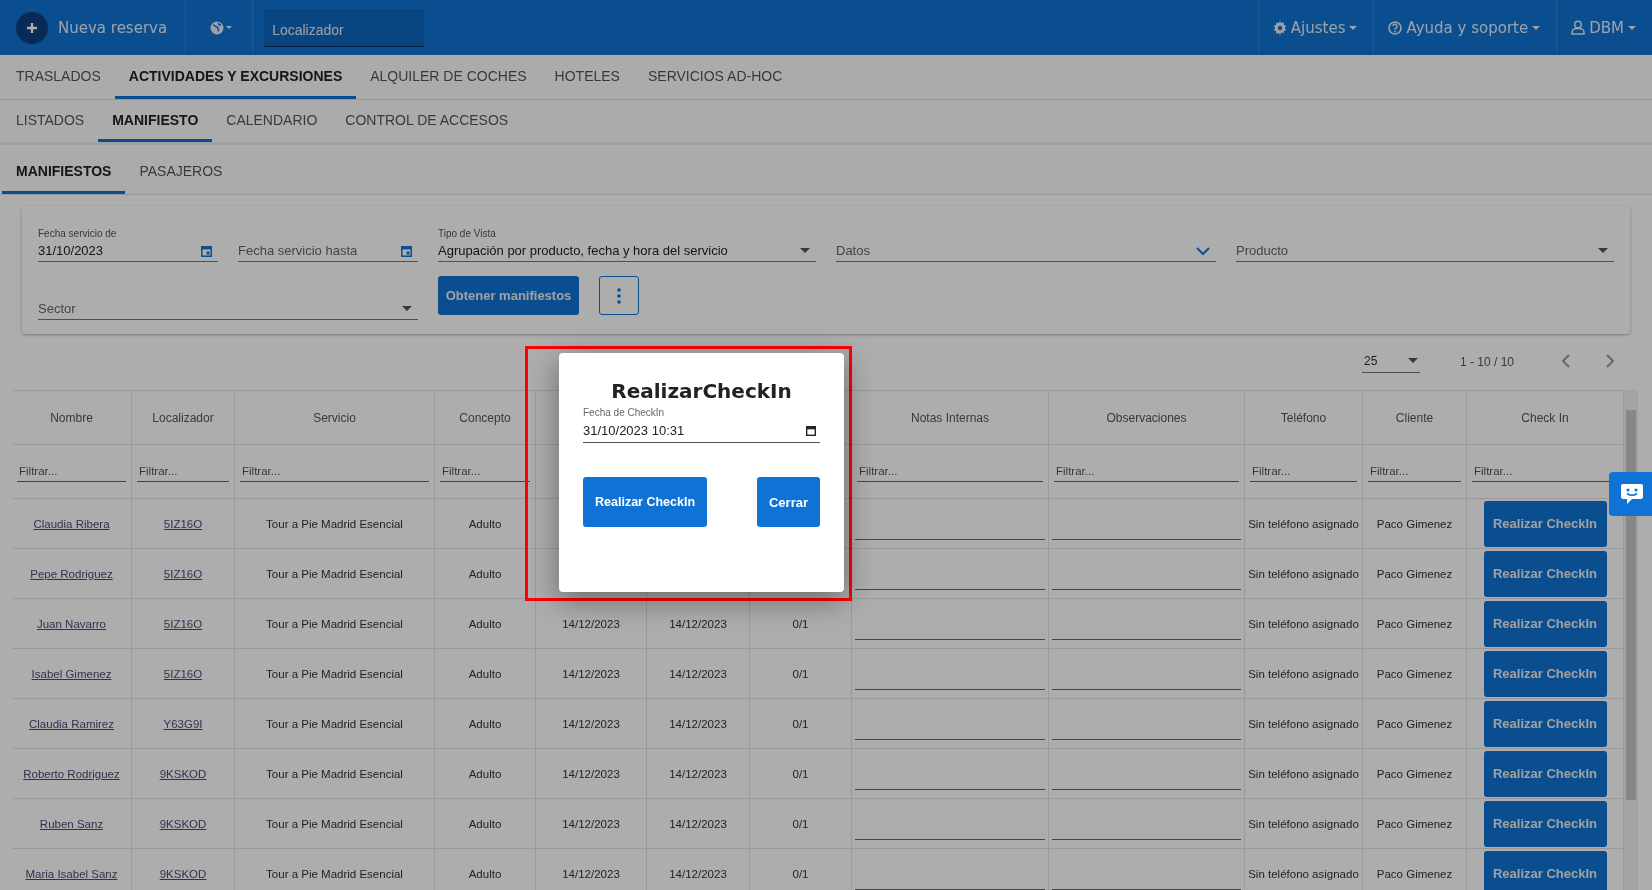  What do you see at coordinates (228, 310) in the screenshot?
I see `filter-field: Sector` at bounding box center [228, 310].